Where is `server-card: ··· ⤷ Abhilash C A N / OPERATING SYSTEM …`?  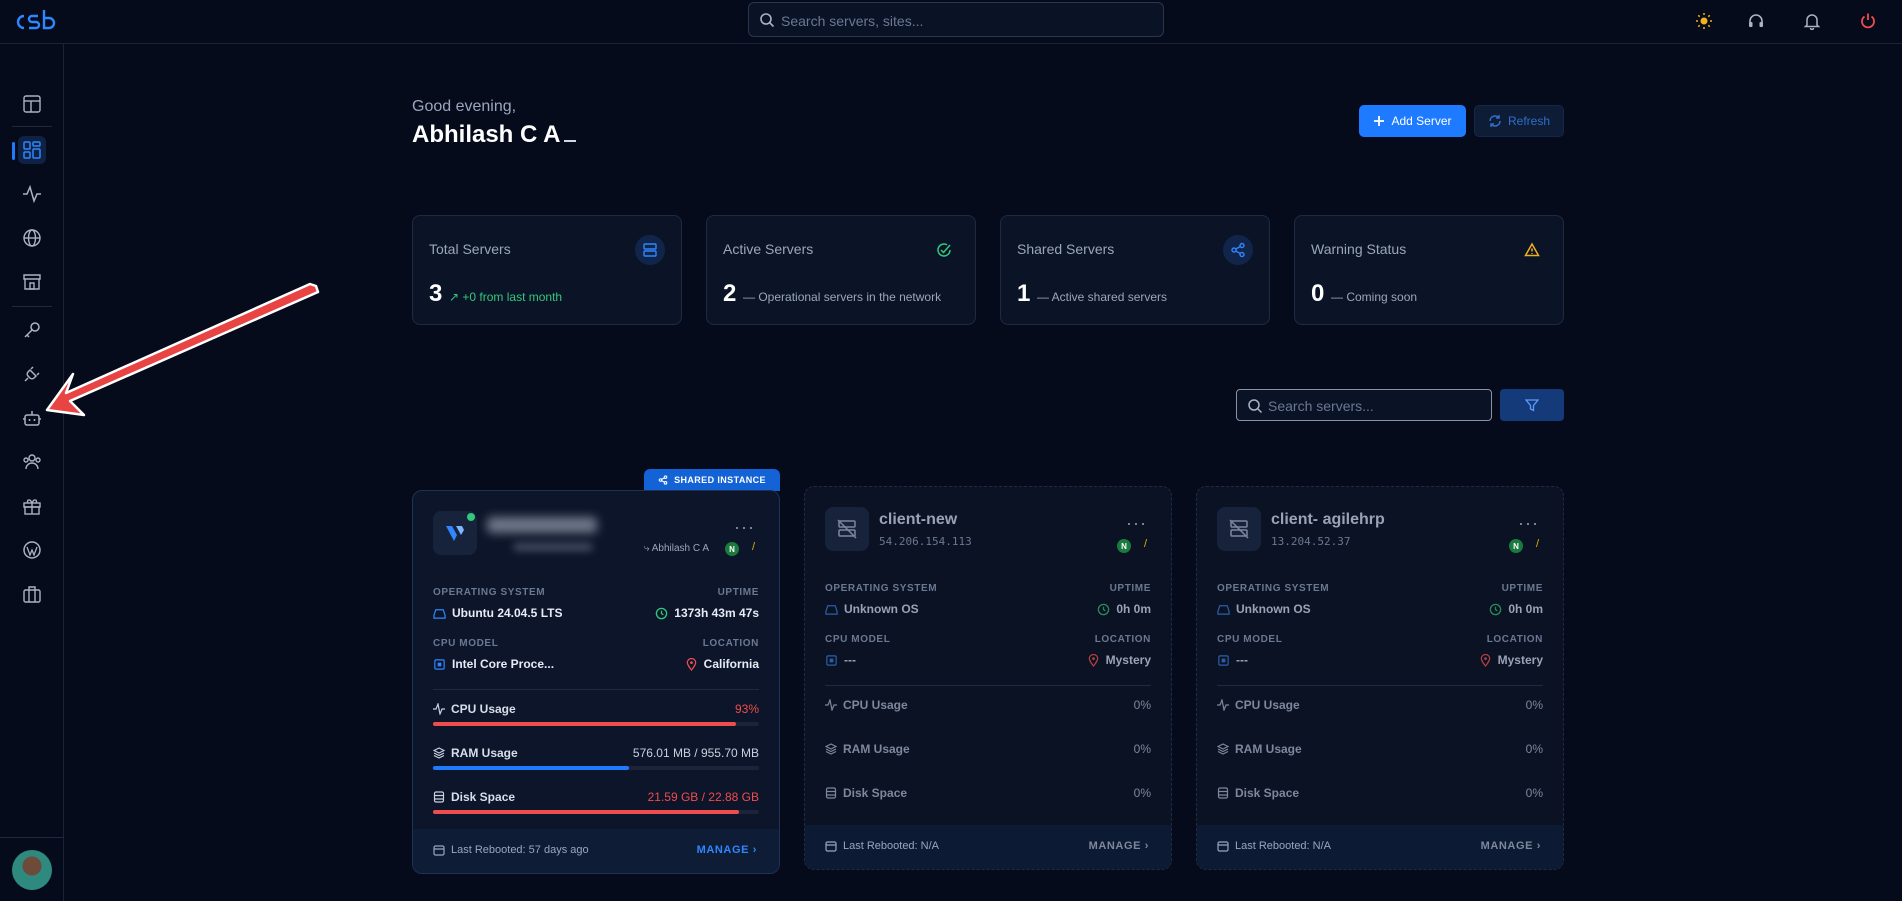
server-card: ··· ⤷ Abhilash C A N / OPERATING SYSTEM … is located at coordinates (596, 682).